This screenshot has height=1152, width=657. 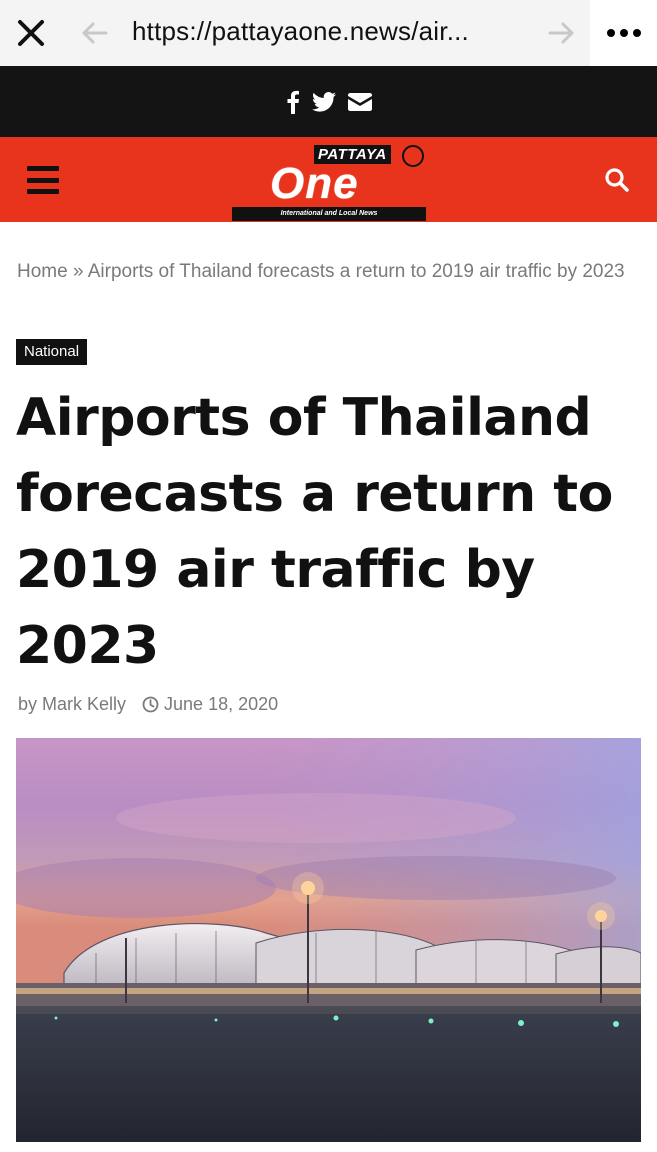 I want to click on logo-name: One, so click(x=314, y=183).